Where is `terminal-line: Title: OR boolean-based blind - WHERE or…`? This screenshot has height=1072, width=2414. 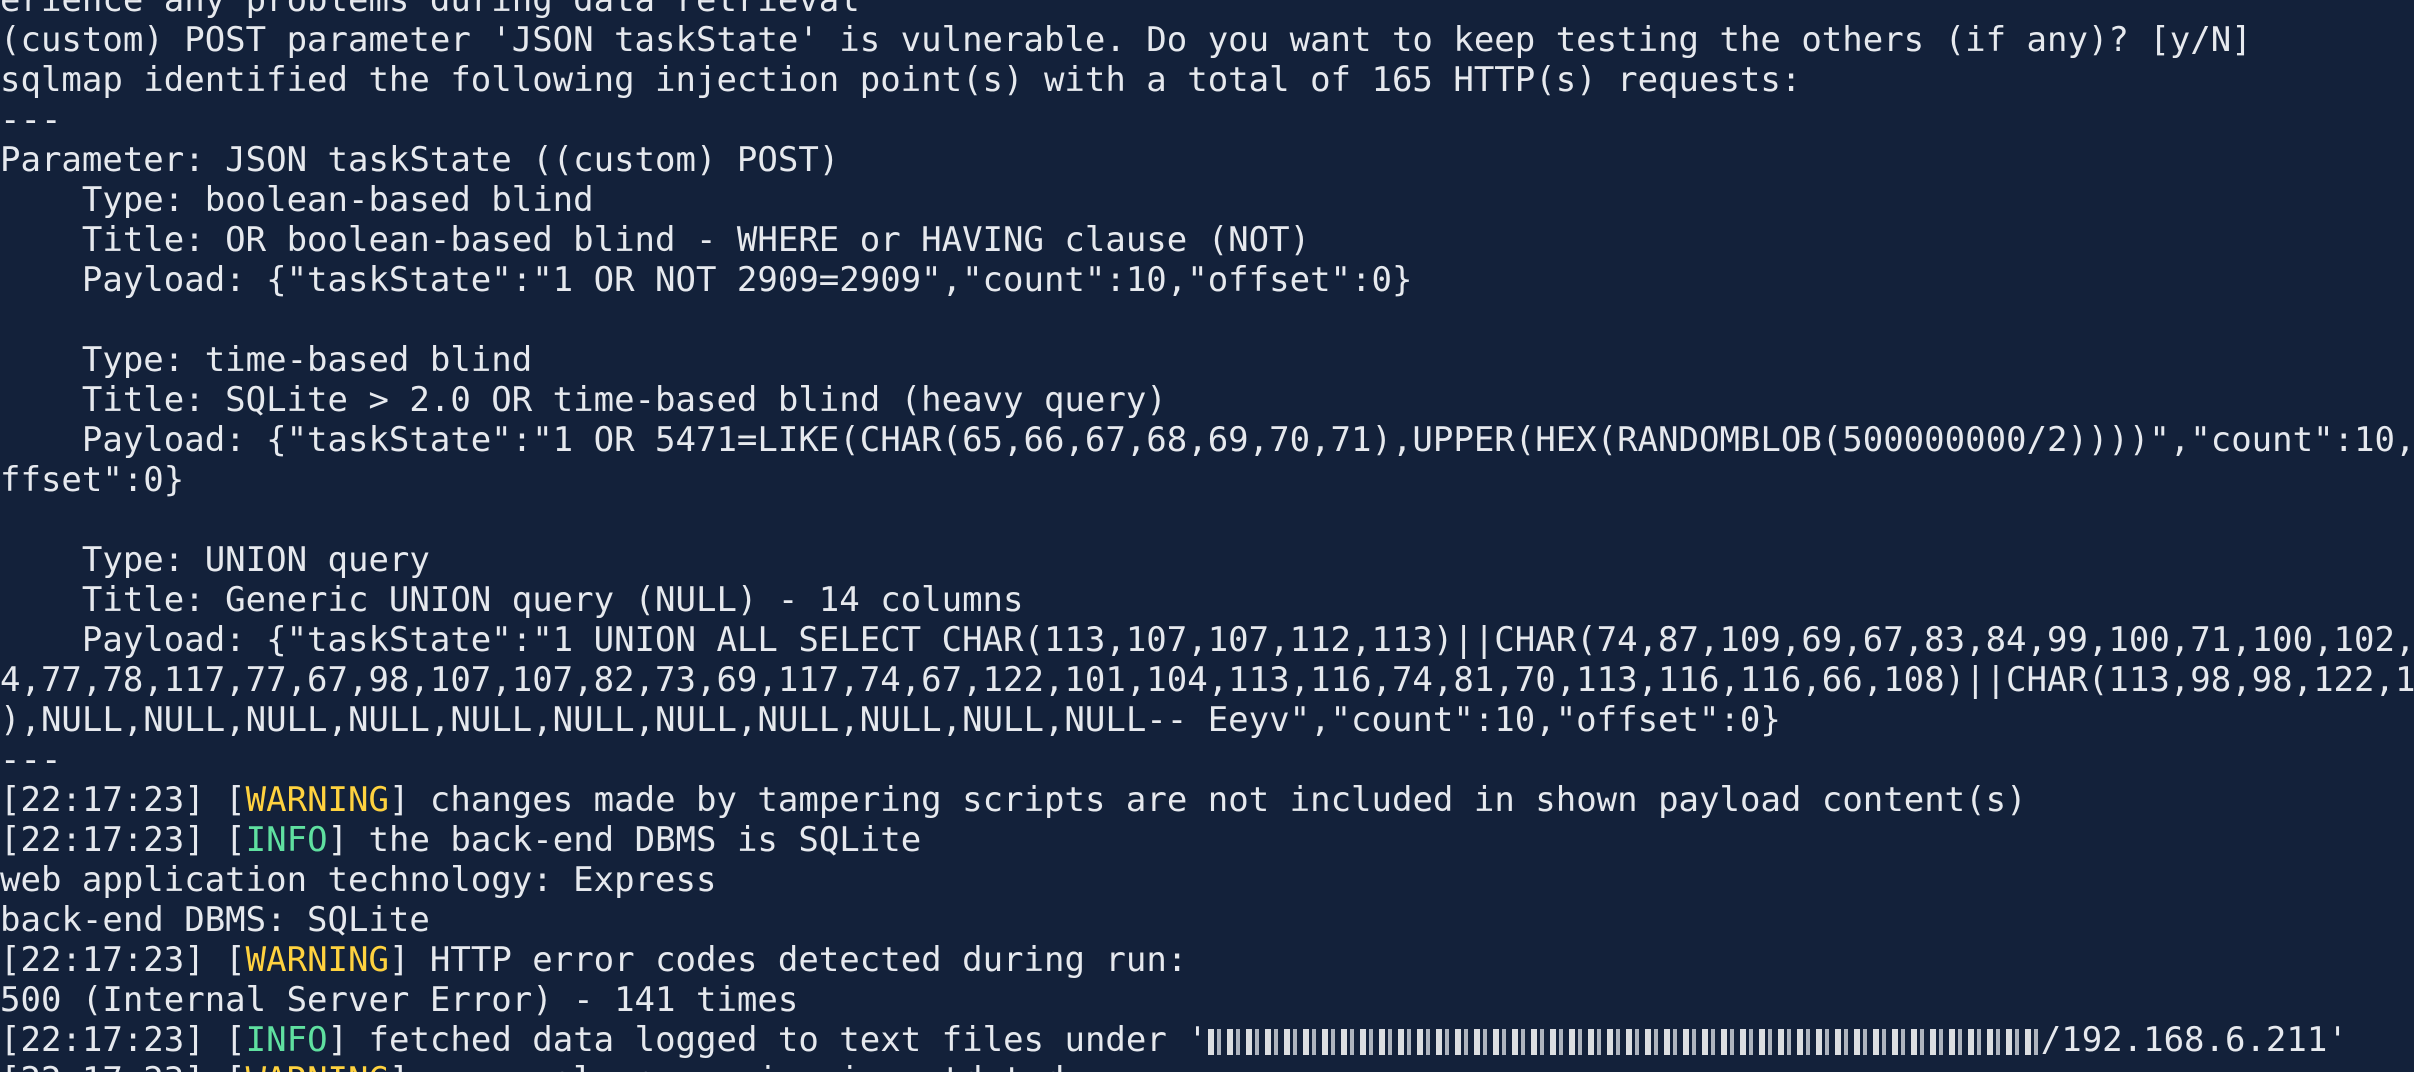 terminal-line: Title: OR boolean-based blind - WHERE or… is located at coordinates (1207, 240).